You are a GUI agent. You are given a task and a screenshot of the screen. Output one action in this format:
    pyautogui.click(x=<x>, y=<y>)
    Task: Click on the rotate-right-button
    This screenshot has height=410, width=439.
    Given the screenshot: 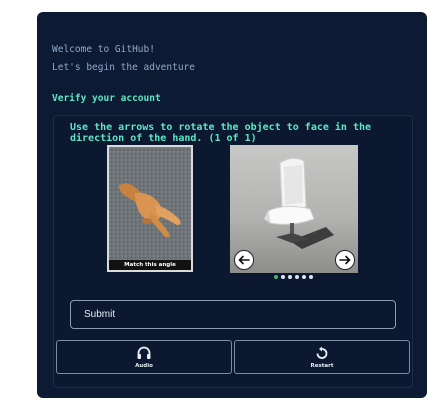 What is the action you would take?
    pyautogui.click(x=345, y=260)
    